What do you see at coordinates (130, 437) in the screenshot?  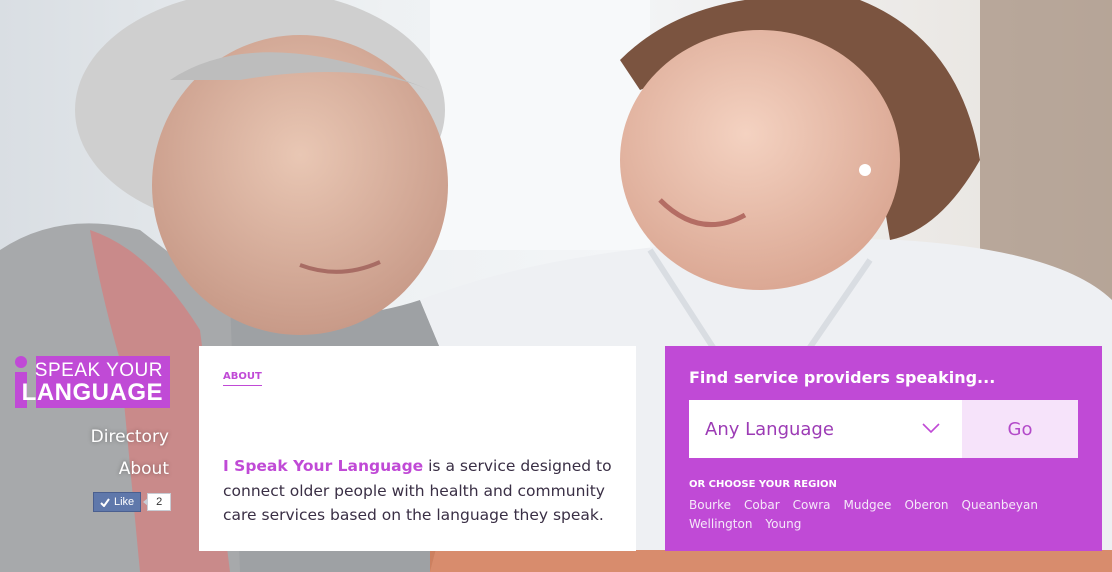 I see `nav-directory-link: Directory` at bounding box center [130, 437].